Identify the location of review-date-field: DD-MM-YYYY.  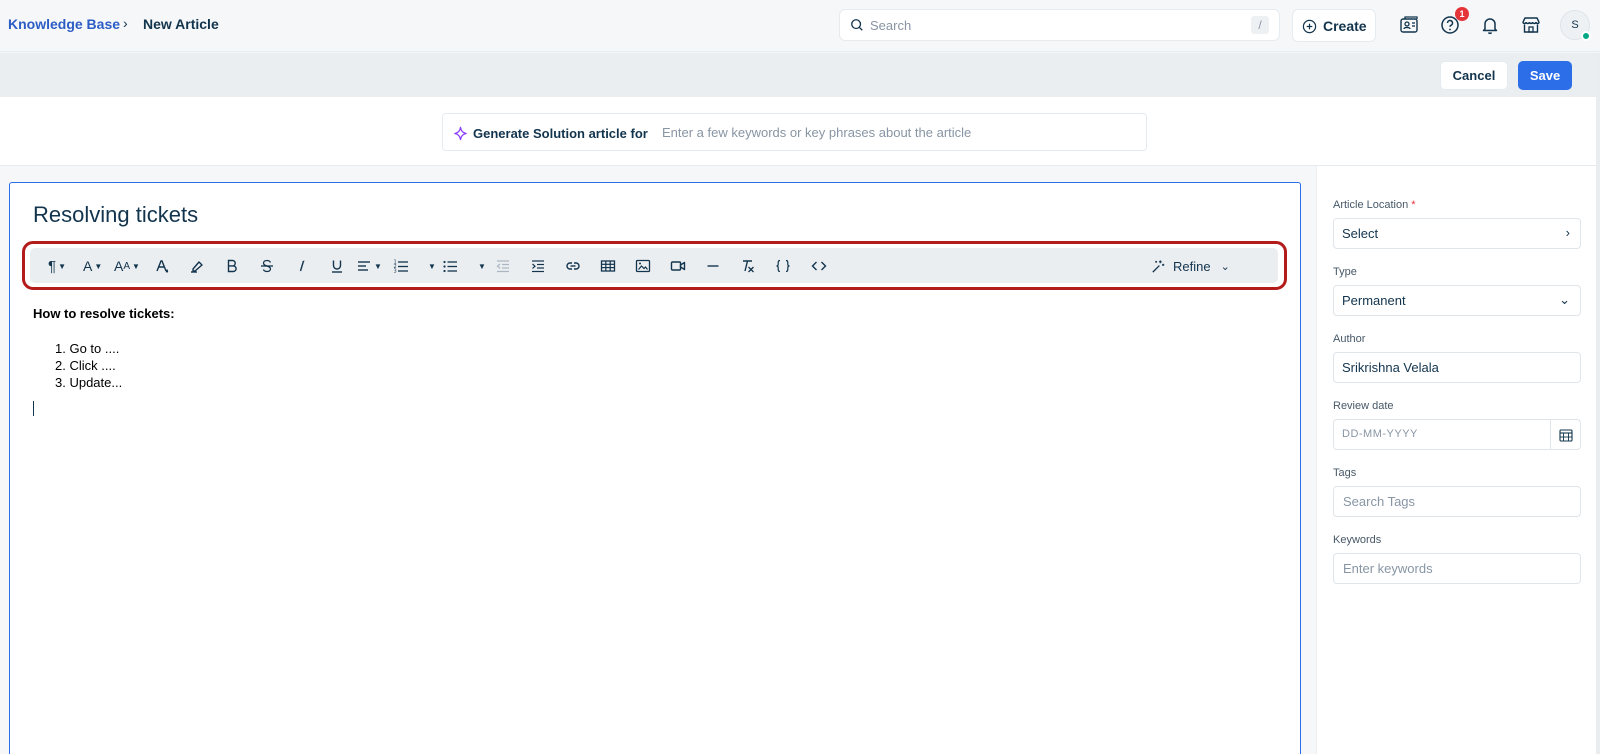
(1457, 434).